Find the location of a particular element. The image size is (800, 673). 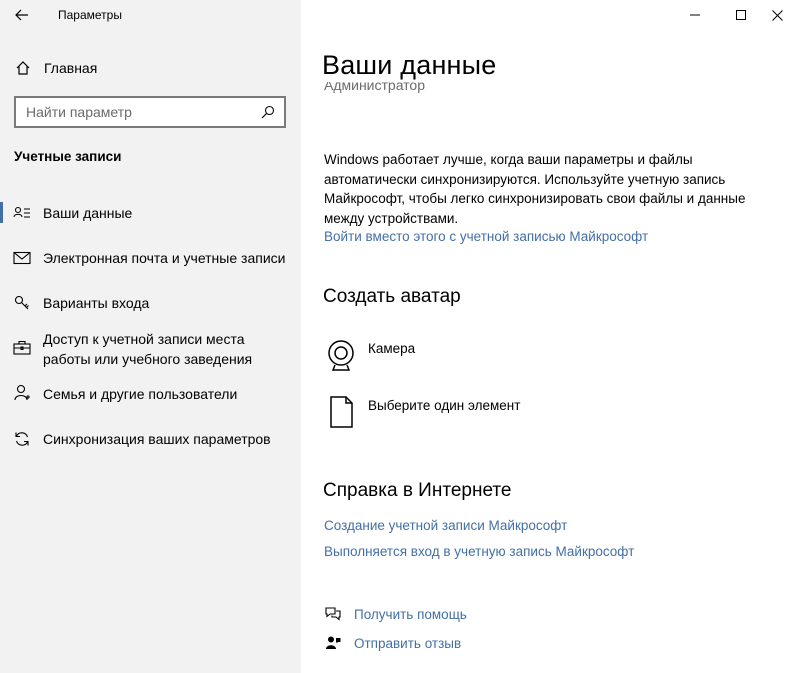

briefcase-icon is located at coordinates (22, 347).